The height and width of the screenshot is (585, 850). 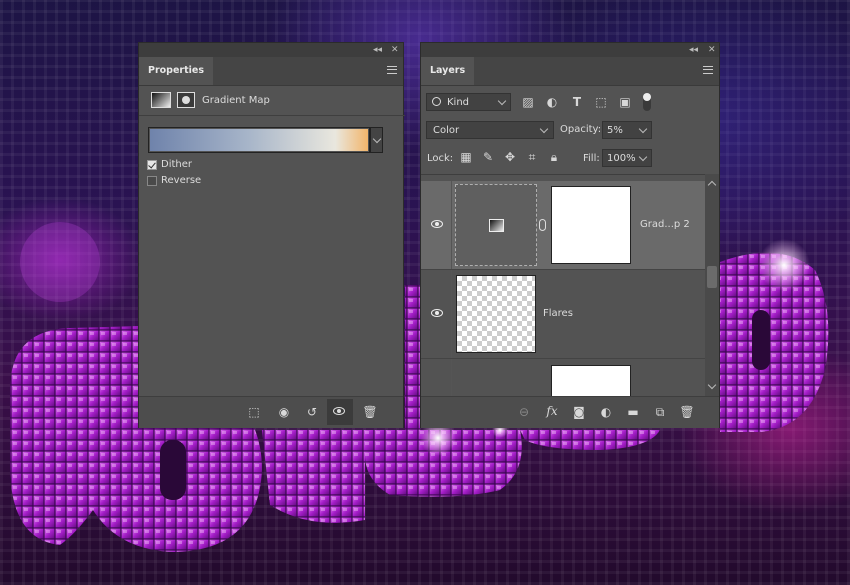 What do you see at coordinates (340, 412) in the screenshot?
I see `visibility-toggle-button` at bounding box center [340, 412].